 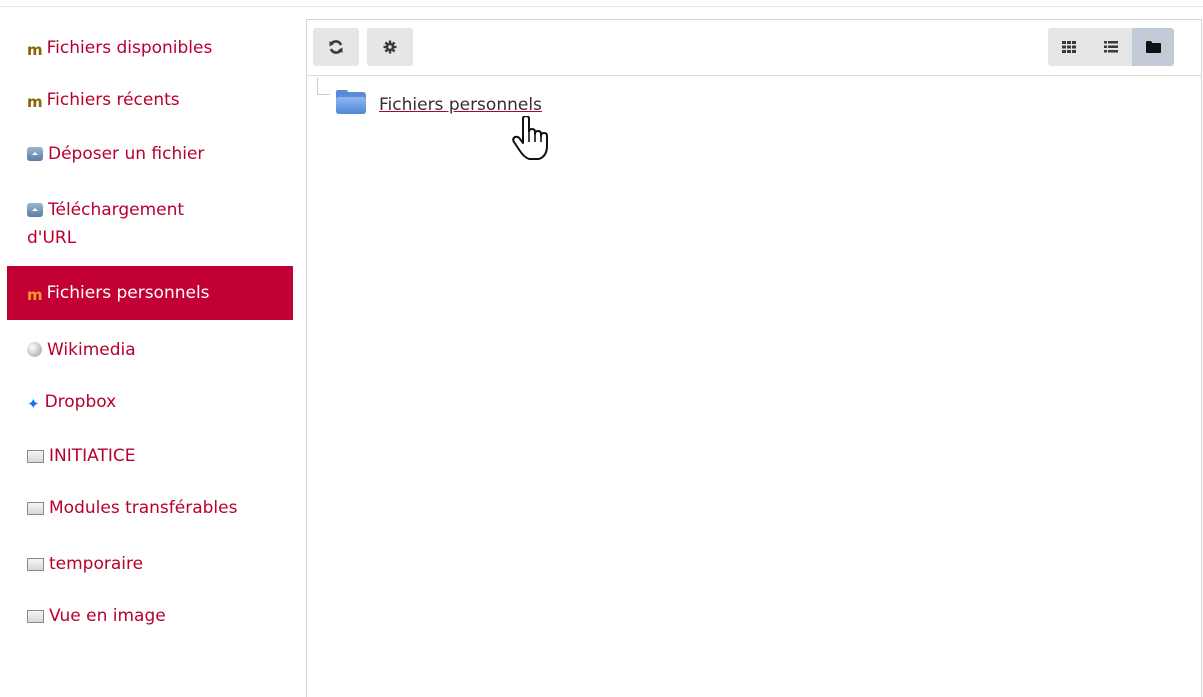 I want to click on tree-connector, so click(x=323, y=86).